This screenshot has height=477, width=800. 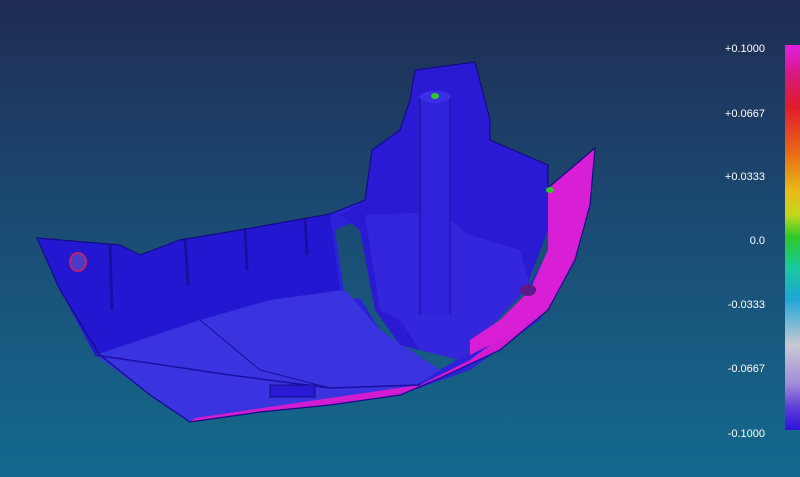 I want to click on tower-column, so click(x=435, y=205).